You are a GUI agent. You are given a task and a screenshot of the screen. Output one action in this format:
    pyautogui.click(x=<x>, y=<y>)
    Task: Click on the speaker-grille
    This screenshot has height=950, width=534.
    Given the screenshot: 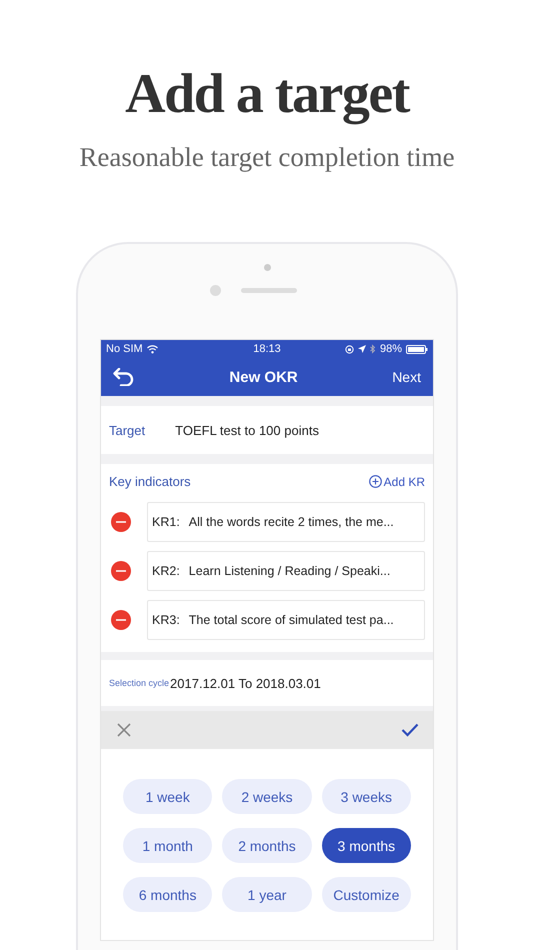 What is the action you would take?
    pyautogui.click(x=268, y=290)
    